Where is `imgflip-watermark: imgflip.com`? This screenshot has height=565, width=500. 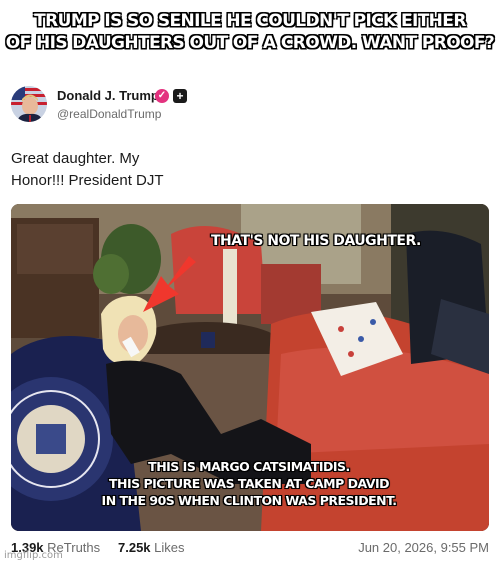
imgflip-watermark: imgflip.com is located at coordinates (33, 555).